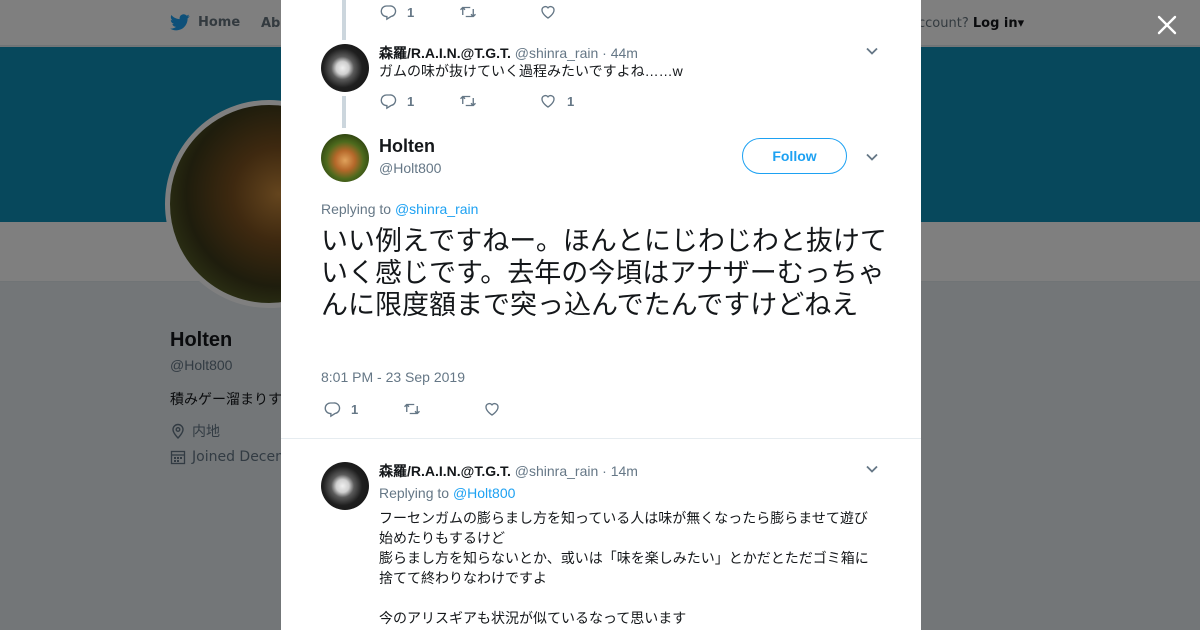  I want to click on tweet-header: 森羅/R.A.I.N.@T.G.T. @shinra_rain · 44m, so click(508, 53).